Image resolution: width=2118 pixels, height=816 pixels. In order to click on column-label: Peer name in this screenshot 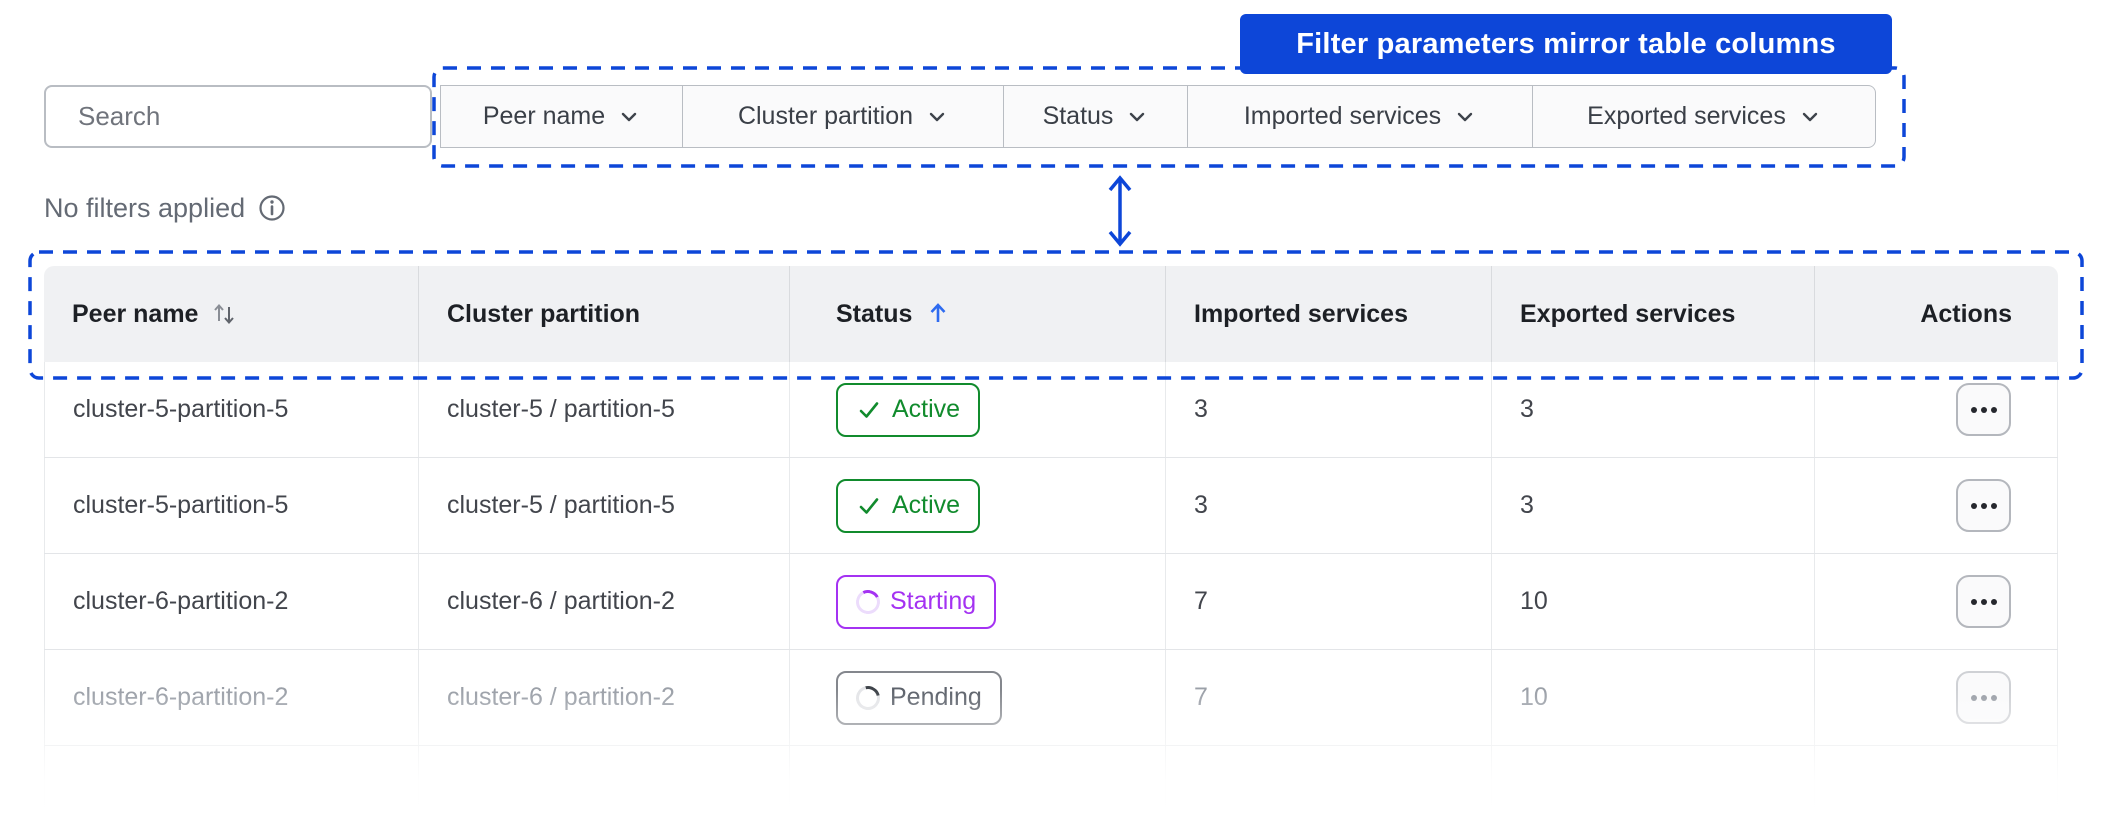, I will do `click(135, 313)`.